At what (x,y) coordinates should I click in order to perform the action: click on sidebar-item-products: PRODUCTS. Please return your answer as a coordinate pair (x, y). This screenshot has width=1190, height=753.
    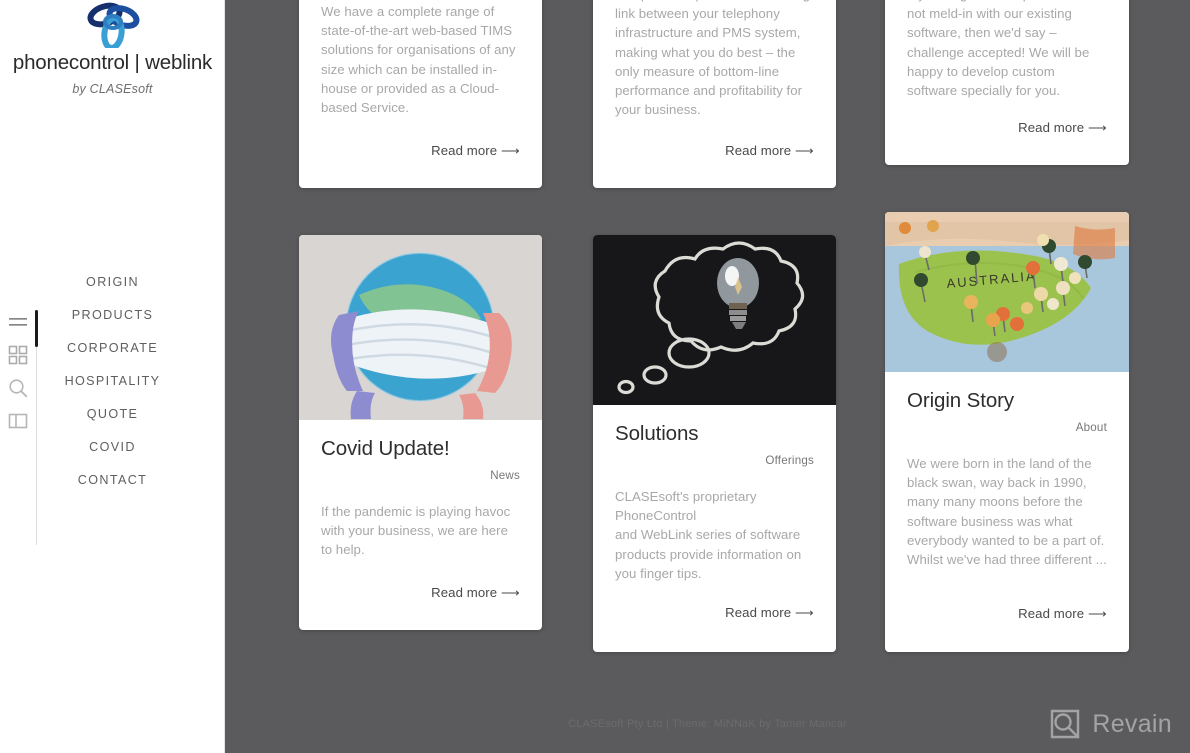
    Looking at the image, I should click on (112, 315).